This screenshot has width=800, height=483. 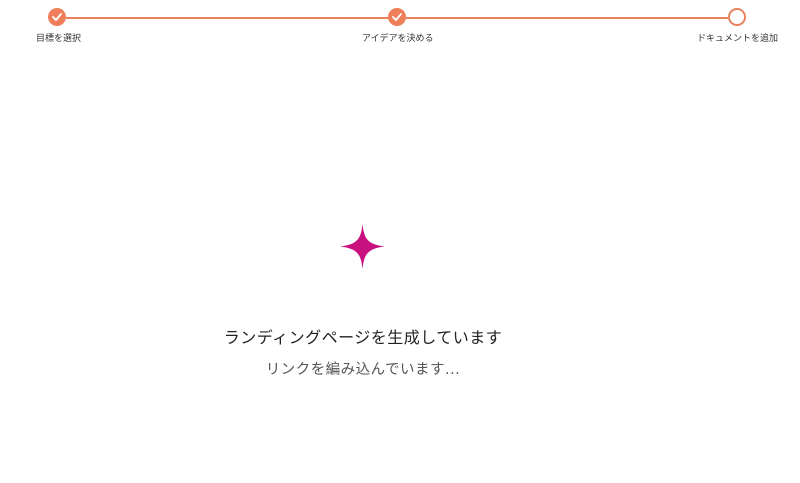 I want to click on sparkle-icon, so click(x=362, y=246).